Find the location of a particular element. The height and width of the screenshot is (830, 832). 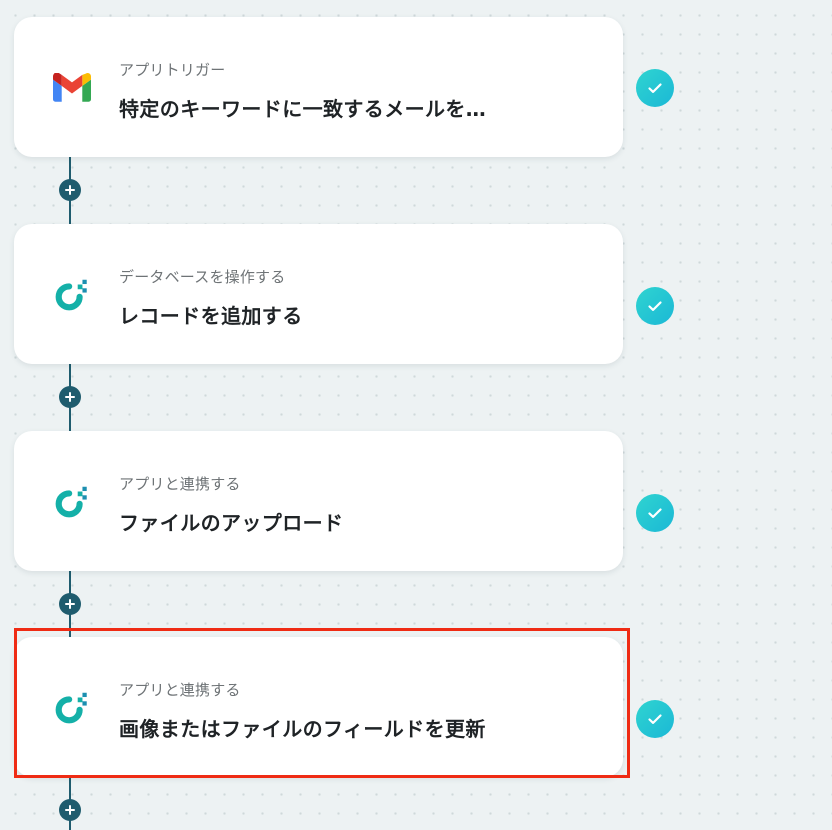

step-title: 画像またはファイルのフィールドを更新 is located at coordinates (302, 729).